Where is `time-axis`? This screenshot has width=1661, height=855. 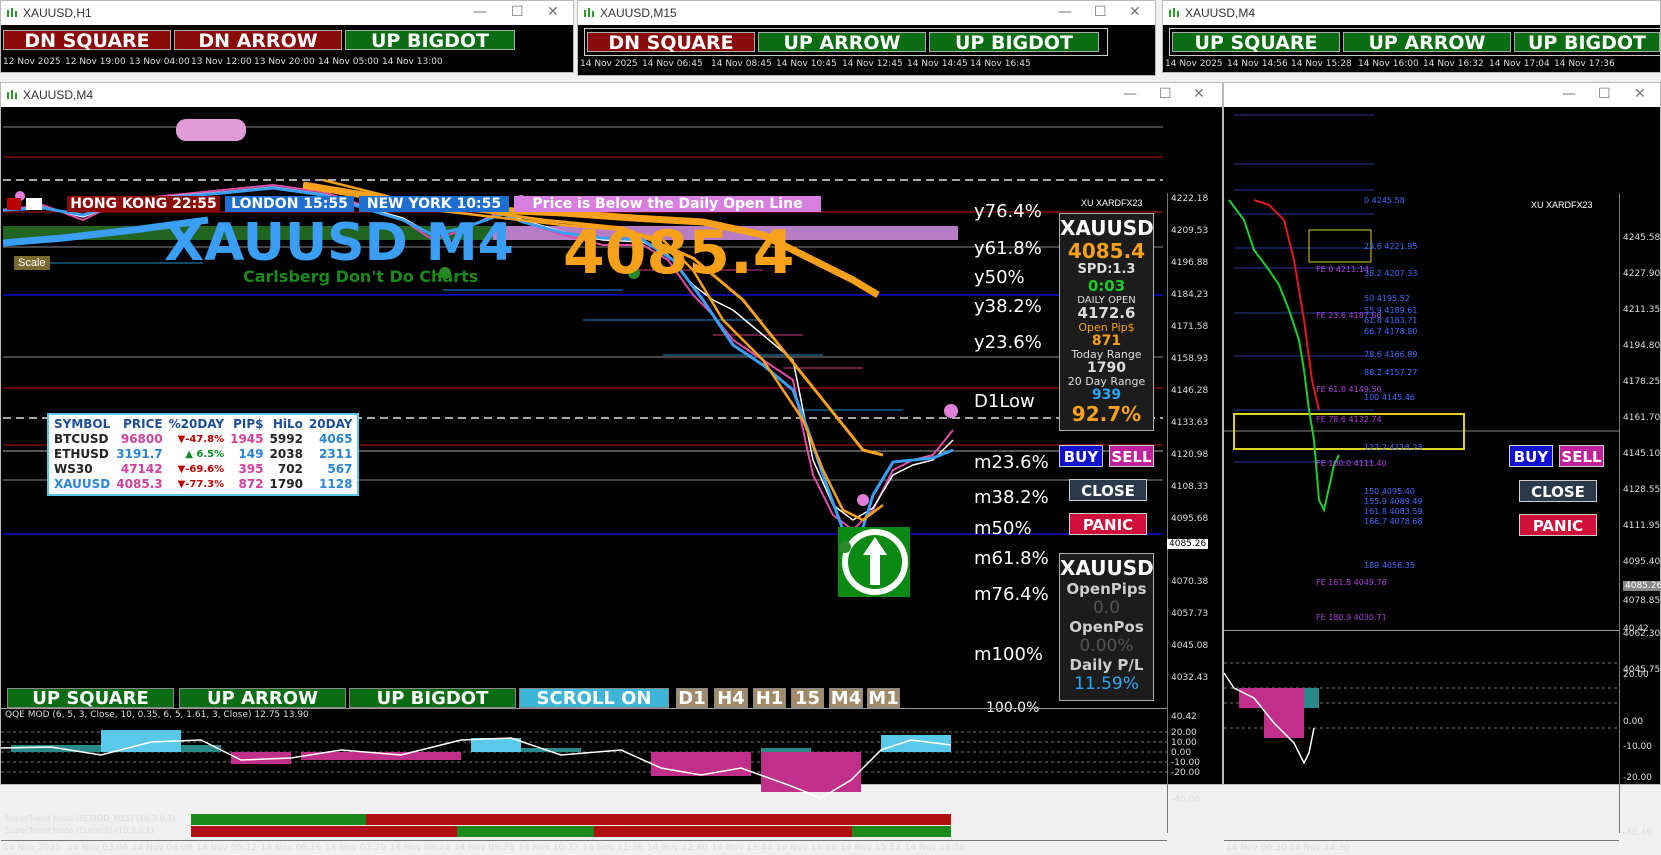
time-axis is located at coordinates (584, 840).